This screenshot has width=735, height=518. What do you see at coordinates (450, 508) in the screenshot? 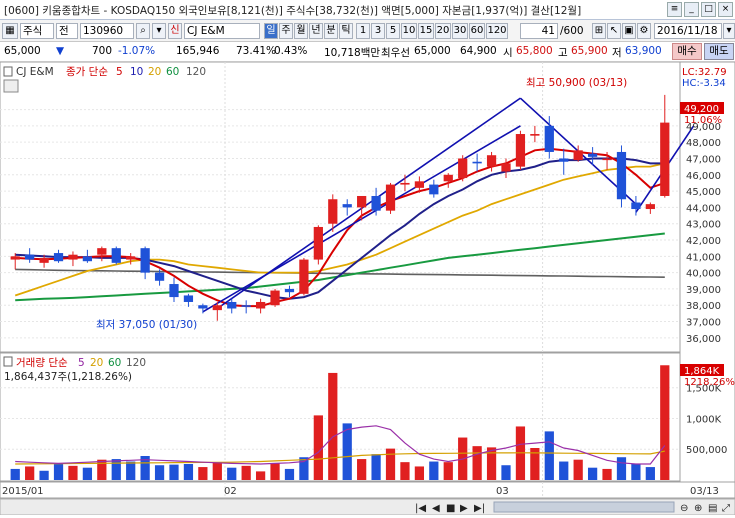
I see `scroll-stop-icon: ■` at bounding box center [450, 508].